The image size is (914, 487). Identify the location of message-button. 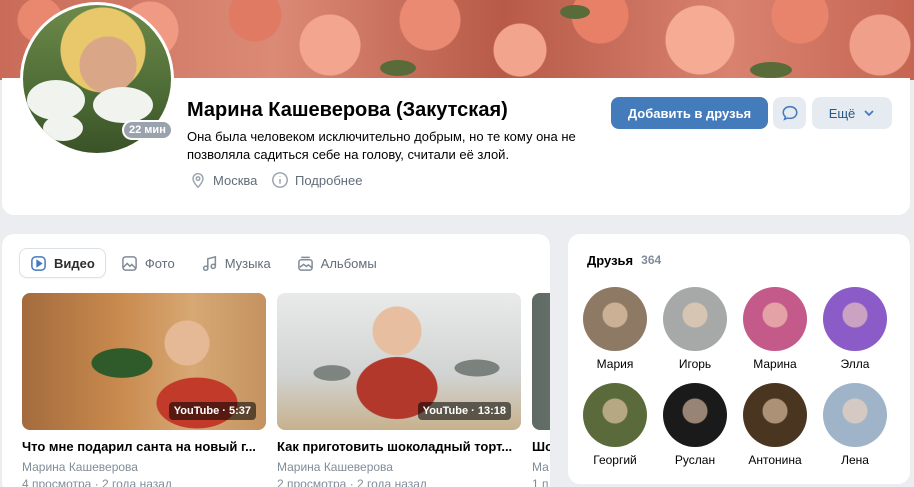
(789, 113).